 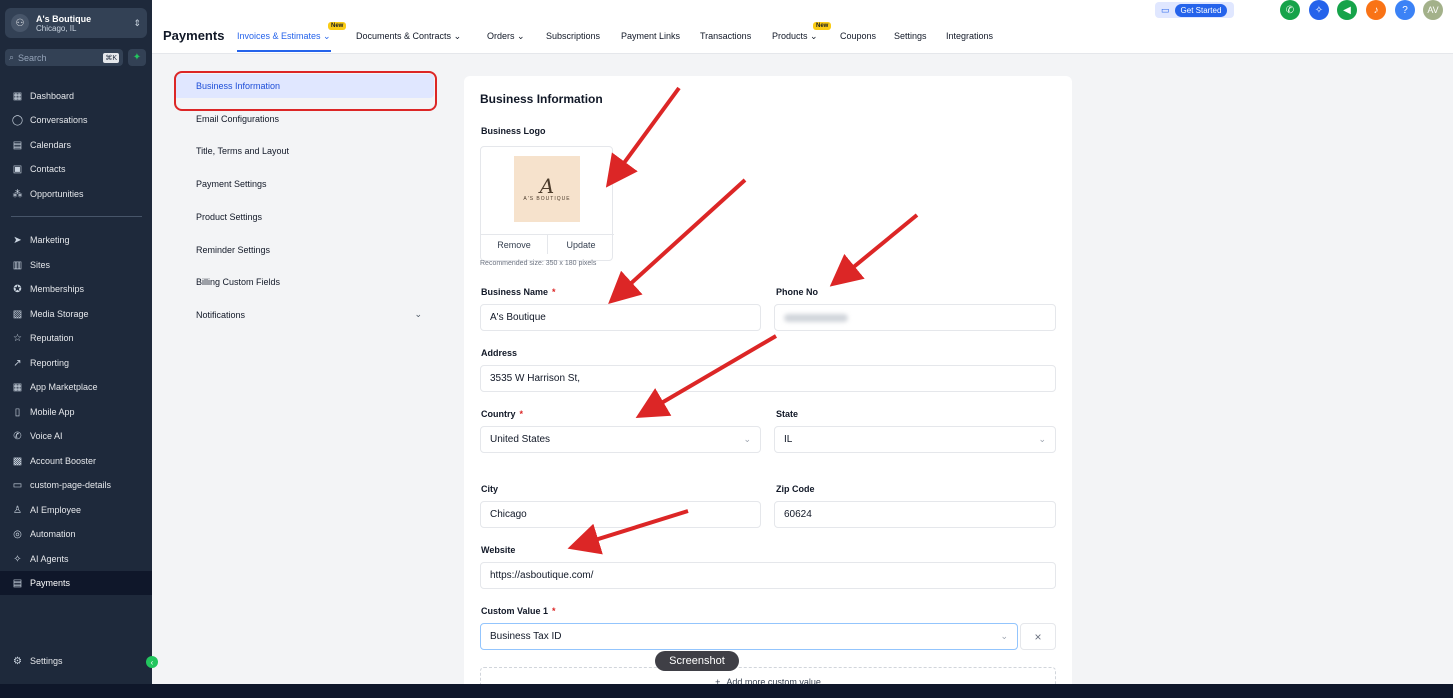 I want to click on update-logo-button: Update, so click(x=581, y=244).